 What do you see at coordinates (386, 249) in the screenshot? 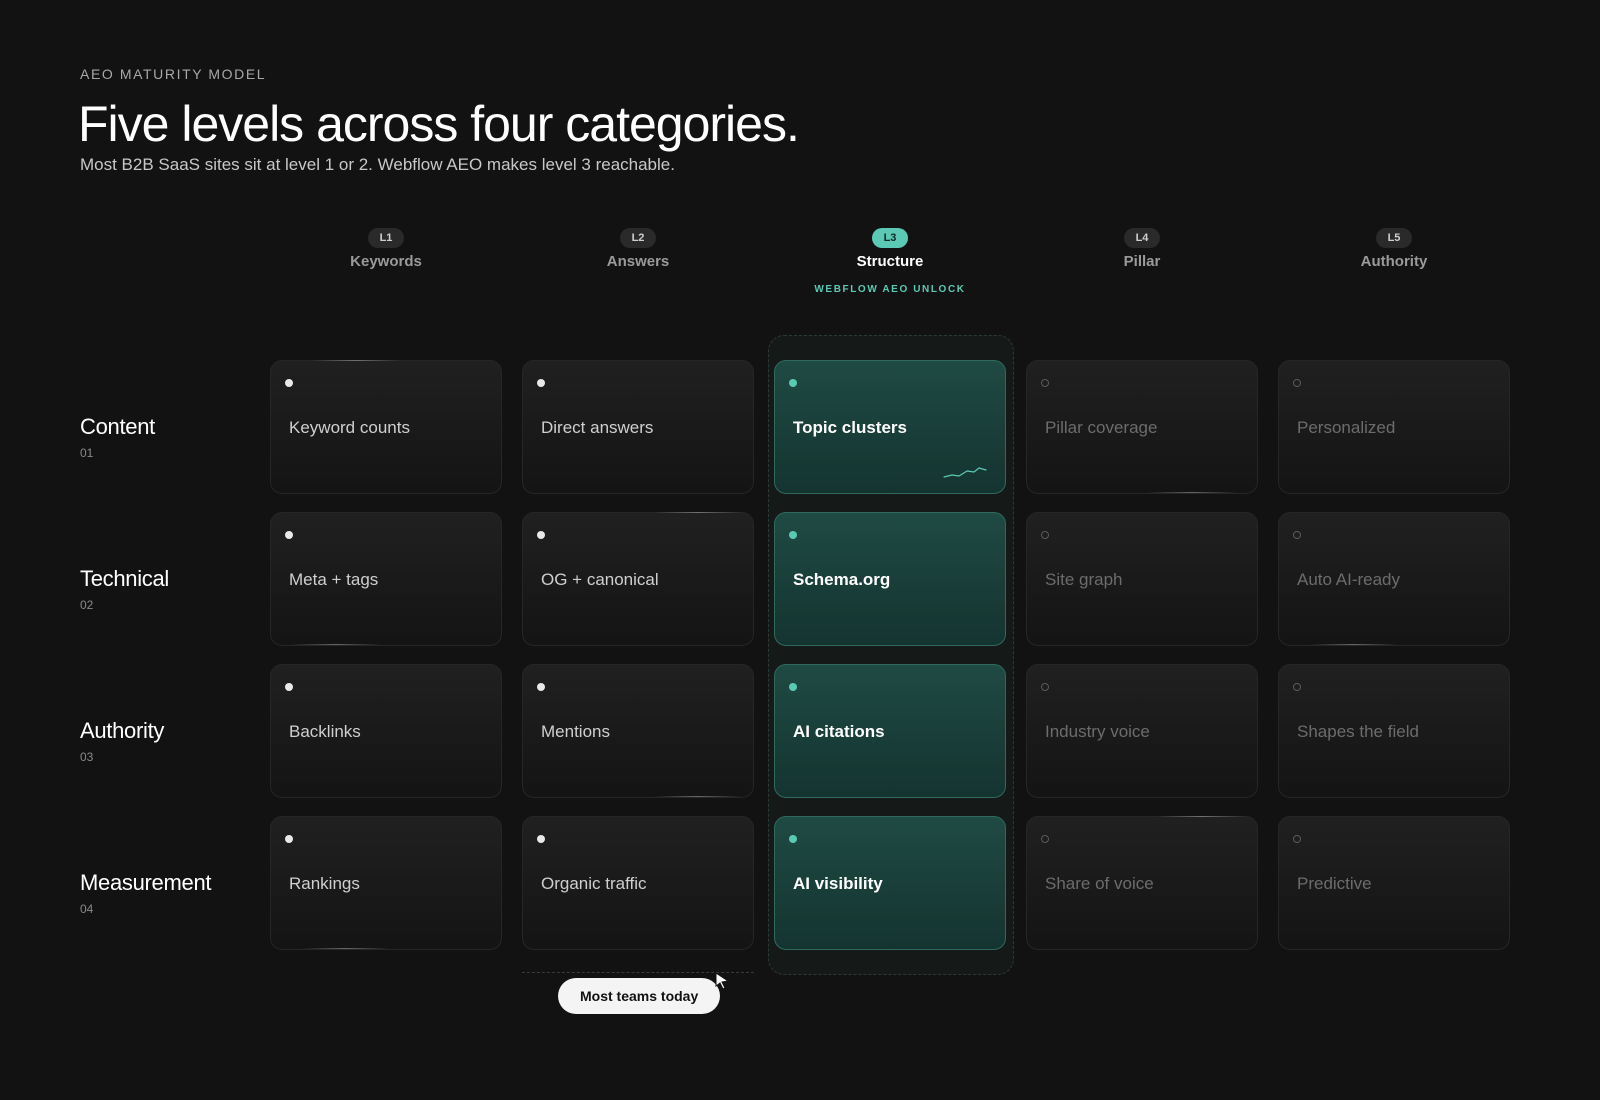
I see `level-header-l1: L1 Keywords` at bounding box center [386, 249].